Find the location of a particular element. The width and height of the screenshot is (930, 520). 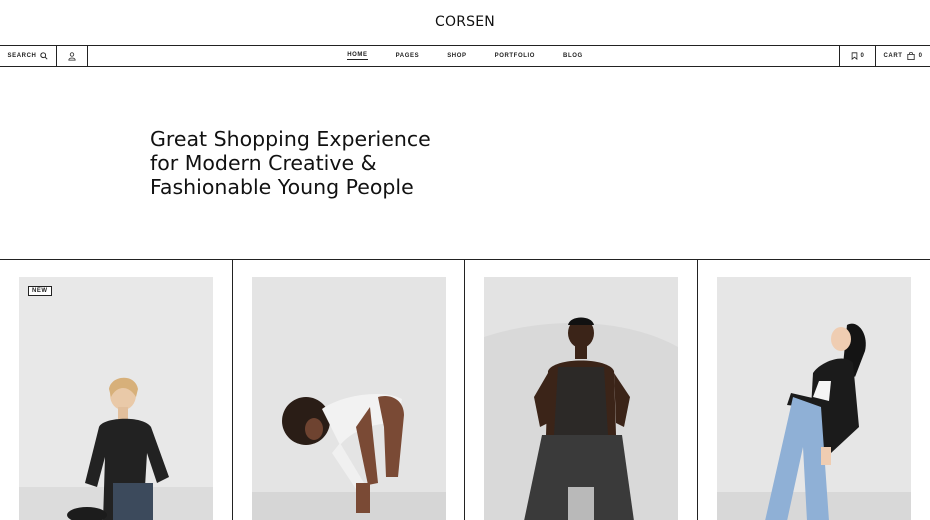

man-mesh-top-photo is located at coordinates (581, 398).